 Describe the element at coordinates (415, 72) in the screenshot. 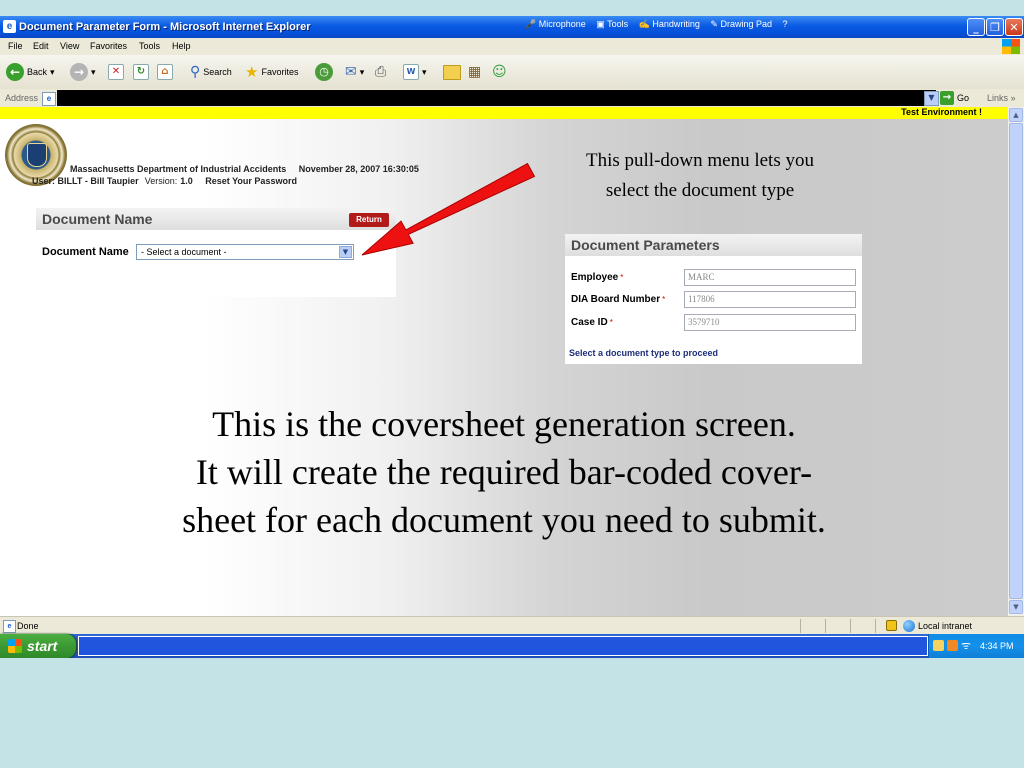

I see `edit-button: W ▾` at that location.